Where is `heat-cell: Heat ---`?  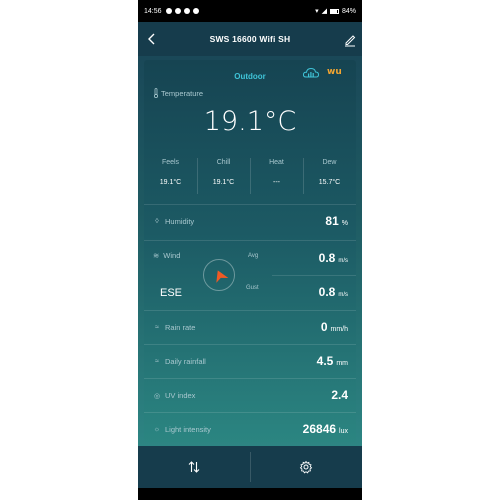
heat-cell: Heat --- is located at coordinates (276, 179).